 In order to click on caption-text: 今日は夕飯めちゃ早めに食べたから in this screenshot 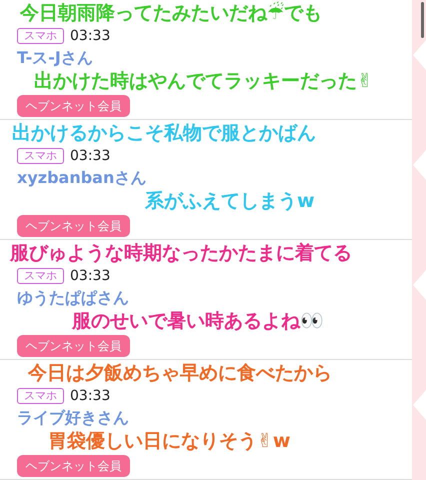, I will do `click(180, 373)`.